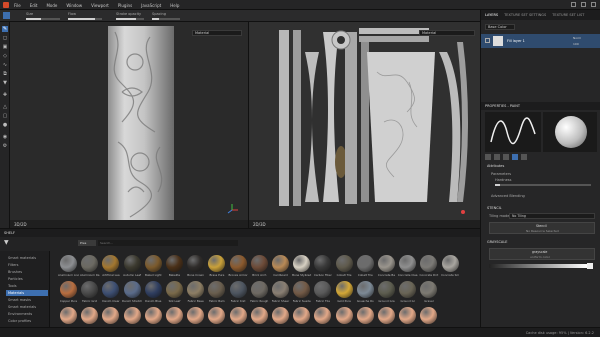  Describe the element at coordinates (27, 286) in the screenshot. I see `shelf-category-item: Tools` at that location.